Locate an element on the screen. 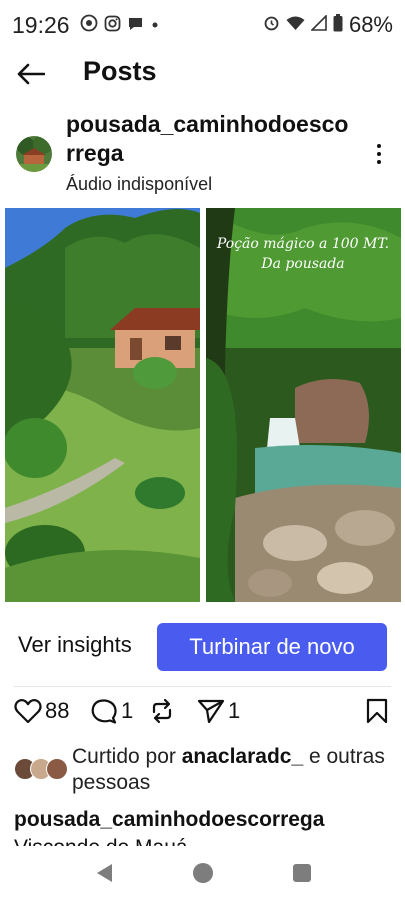  whatsapp-icon is located at coordinates (89, 25).